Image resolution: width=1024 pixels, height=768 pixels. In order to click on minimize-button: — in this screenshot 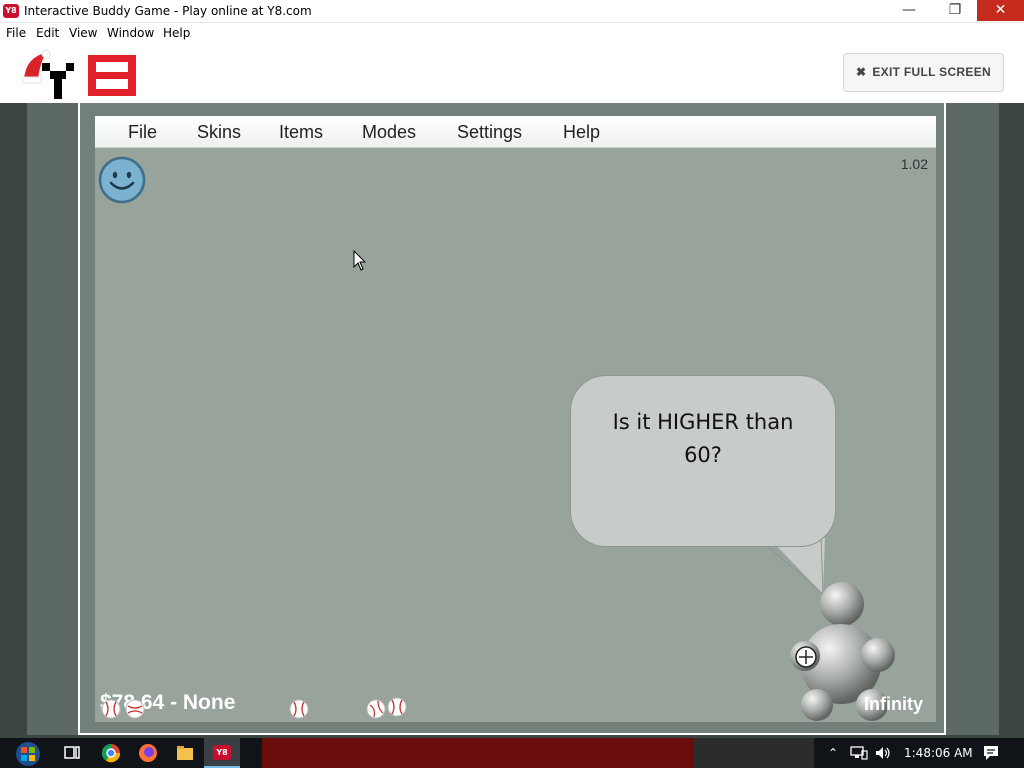, I will do `click(909, 10)`.